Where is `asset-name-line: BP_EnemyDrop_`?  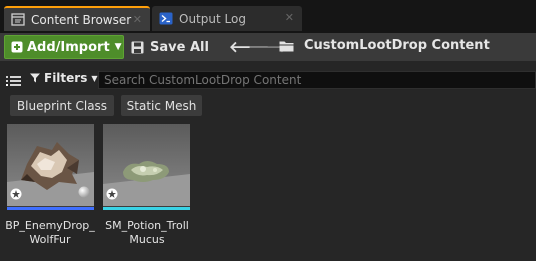 asset-name-line: BP_EnemyDrop_ is located at coordinates (50, 225).